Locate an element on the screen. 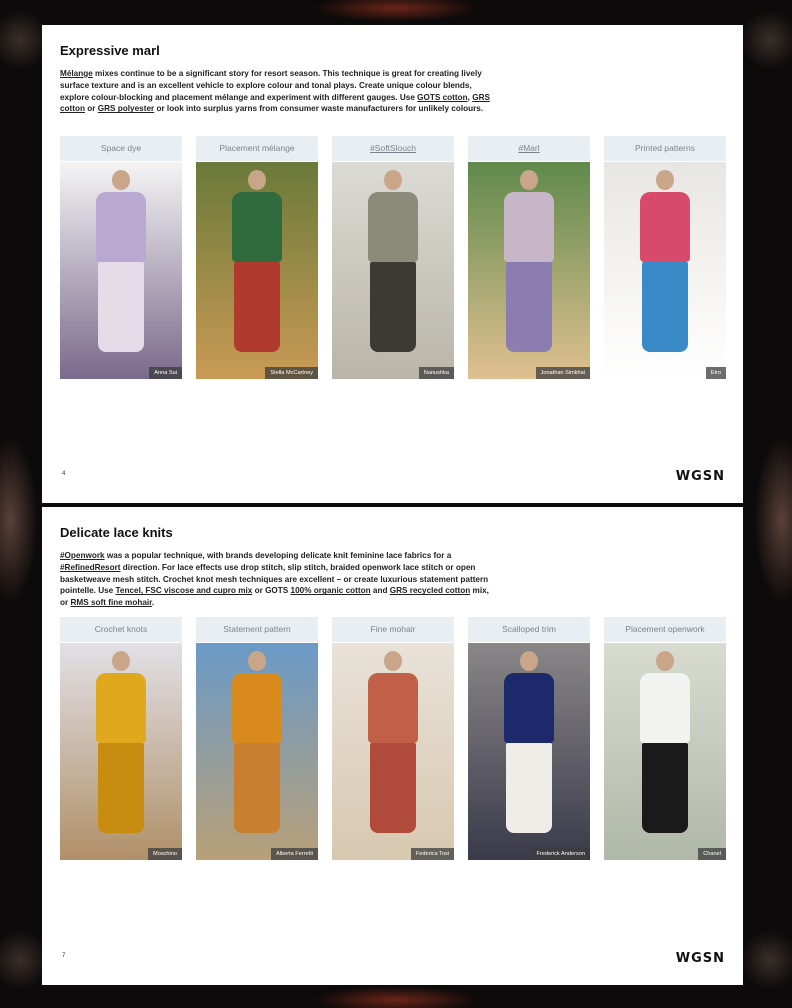  column-label: Placement mélange is located at coordinates (257, 148).